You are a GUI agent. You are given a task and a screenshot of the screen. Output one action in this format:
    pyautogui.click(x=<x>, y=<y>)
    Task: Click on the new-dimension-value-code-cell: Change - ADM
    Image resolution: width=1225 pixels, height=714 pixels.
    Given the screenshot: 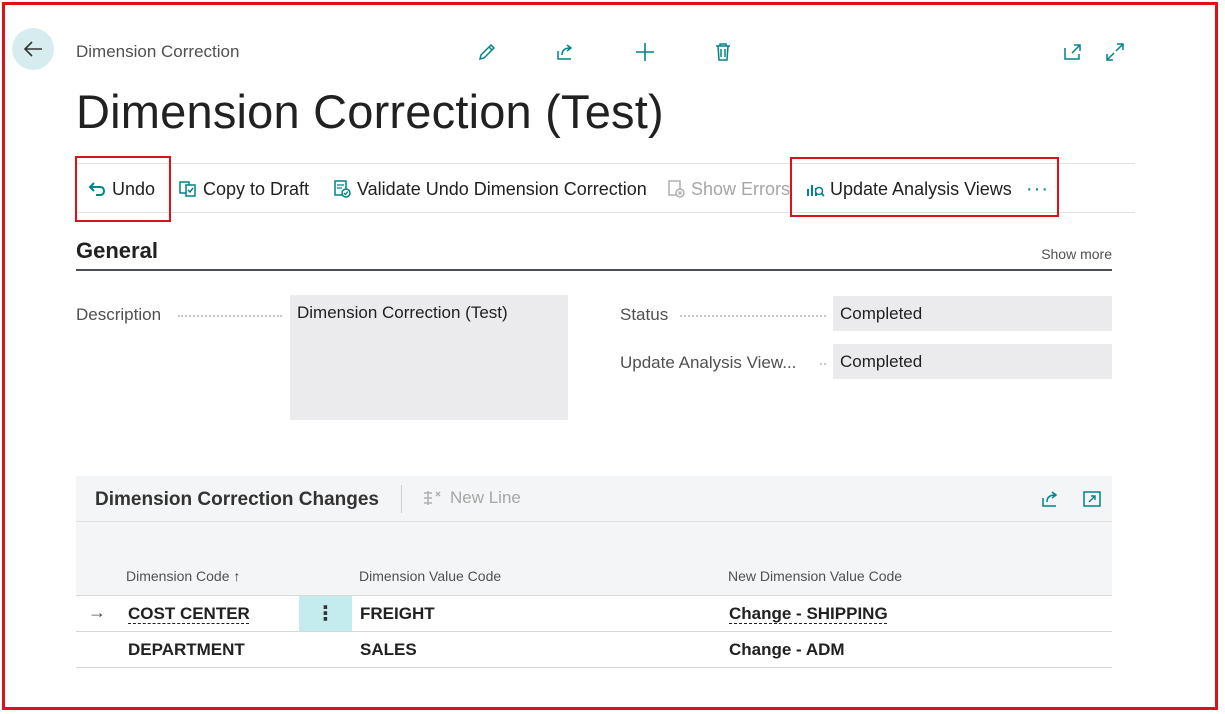 What is the action you would take?
    pyautogui.click(x=787, y=649)
    